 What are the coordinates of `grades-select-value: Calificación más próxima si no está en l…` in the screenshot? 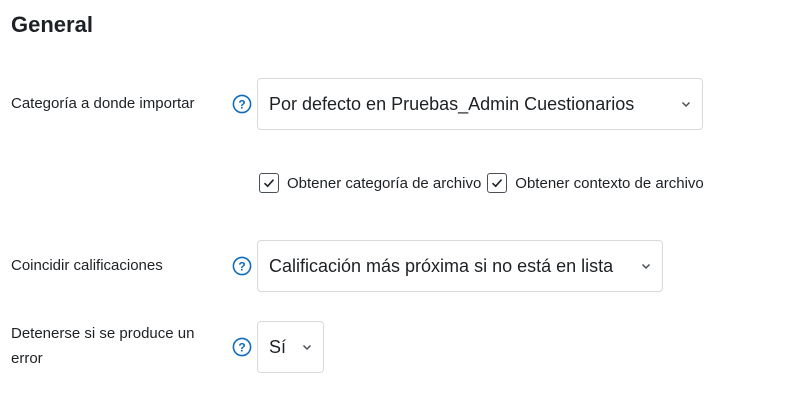 It's located at (441, 265).